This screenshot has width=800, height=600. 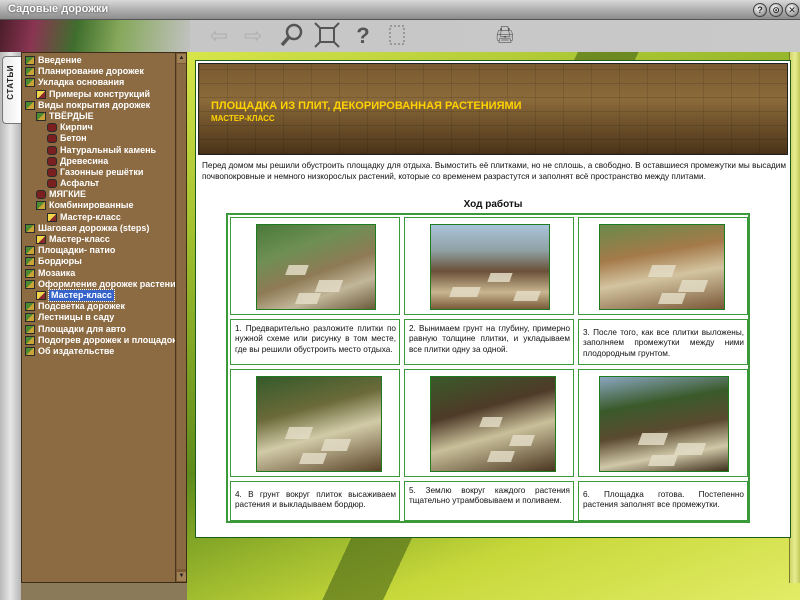 I want to click on sidebar-item-label: Введение, so click(x=60, y=60).